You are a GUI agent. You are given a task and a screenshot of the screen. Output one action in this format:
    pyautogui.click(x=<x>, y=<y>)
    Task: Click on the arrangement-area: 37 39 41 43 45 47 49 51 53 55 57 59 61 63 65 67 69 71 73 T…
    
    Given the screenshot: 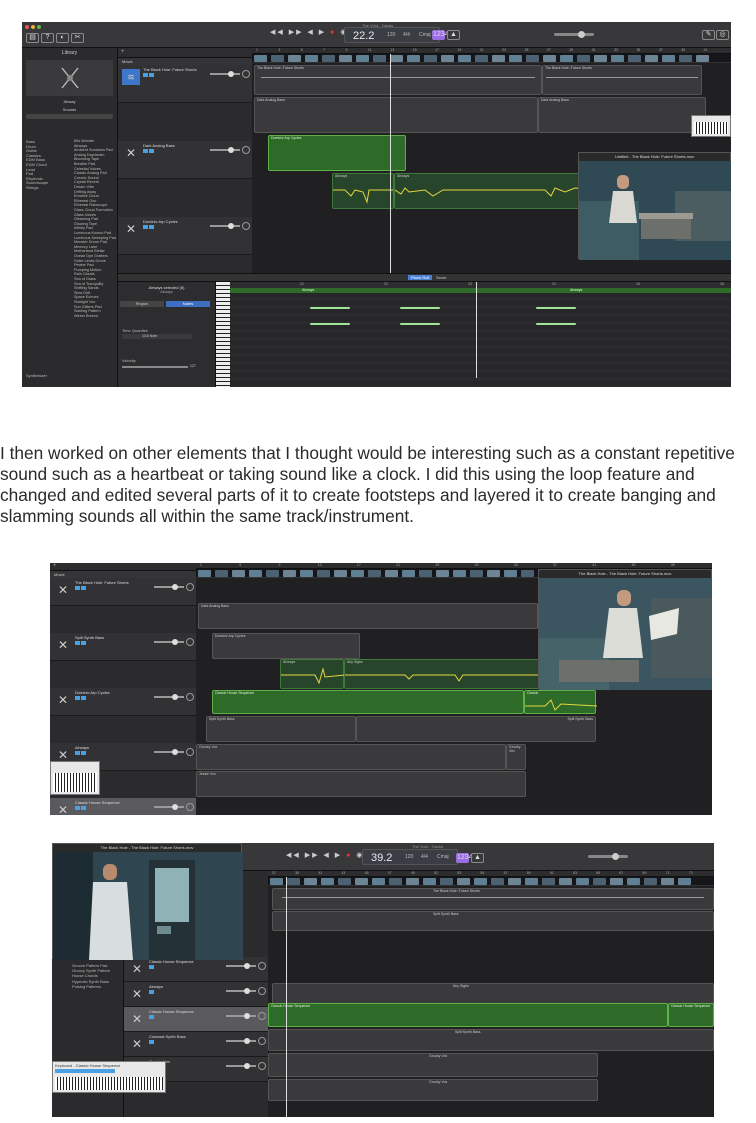 What is the action you would take?
    pyautogui.click(x=491, y=994)
    